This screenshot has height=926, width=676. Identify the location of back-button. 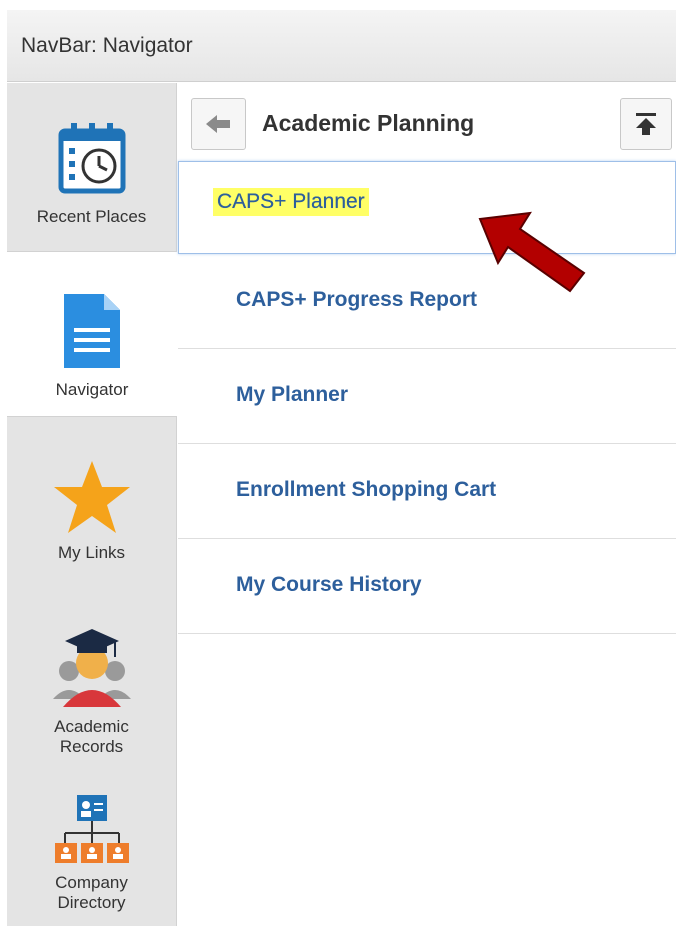
(218, 124).